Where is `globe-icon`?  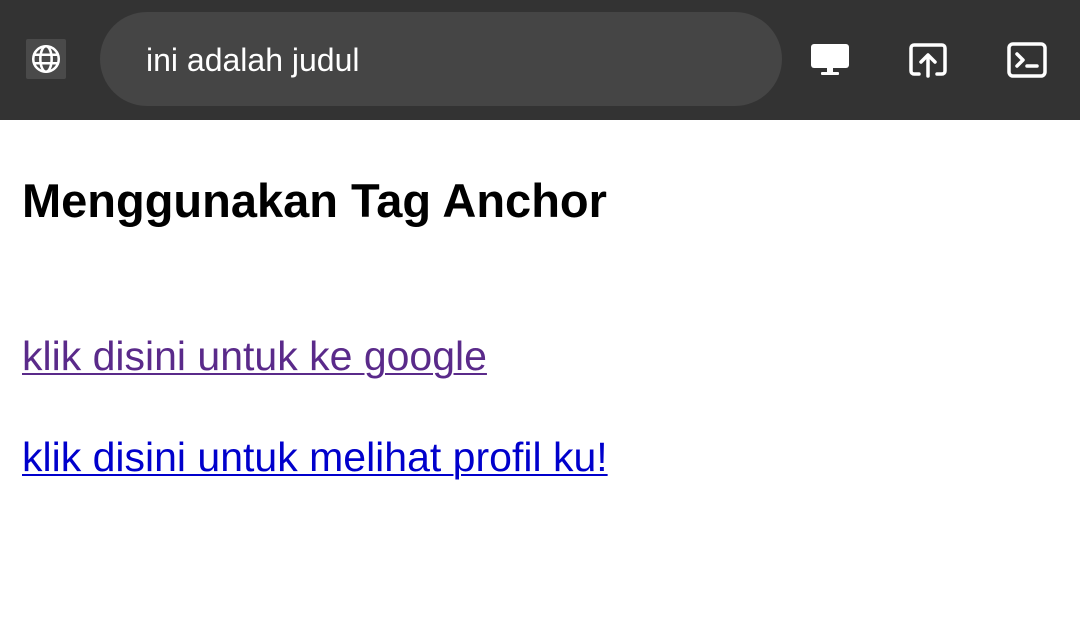 globe-icon is located at coordinates (46, 59).